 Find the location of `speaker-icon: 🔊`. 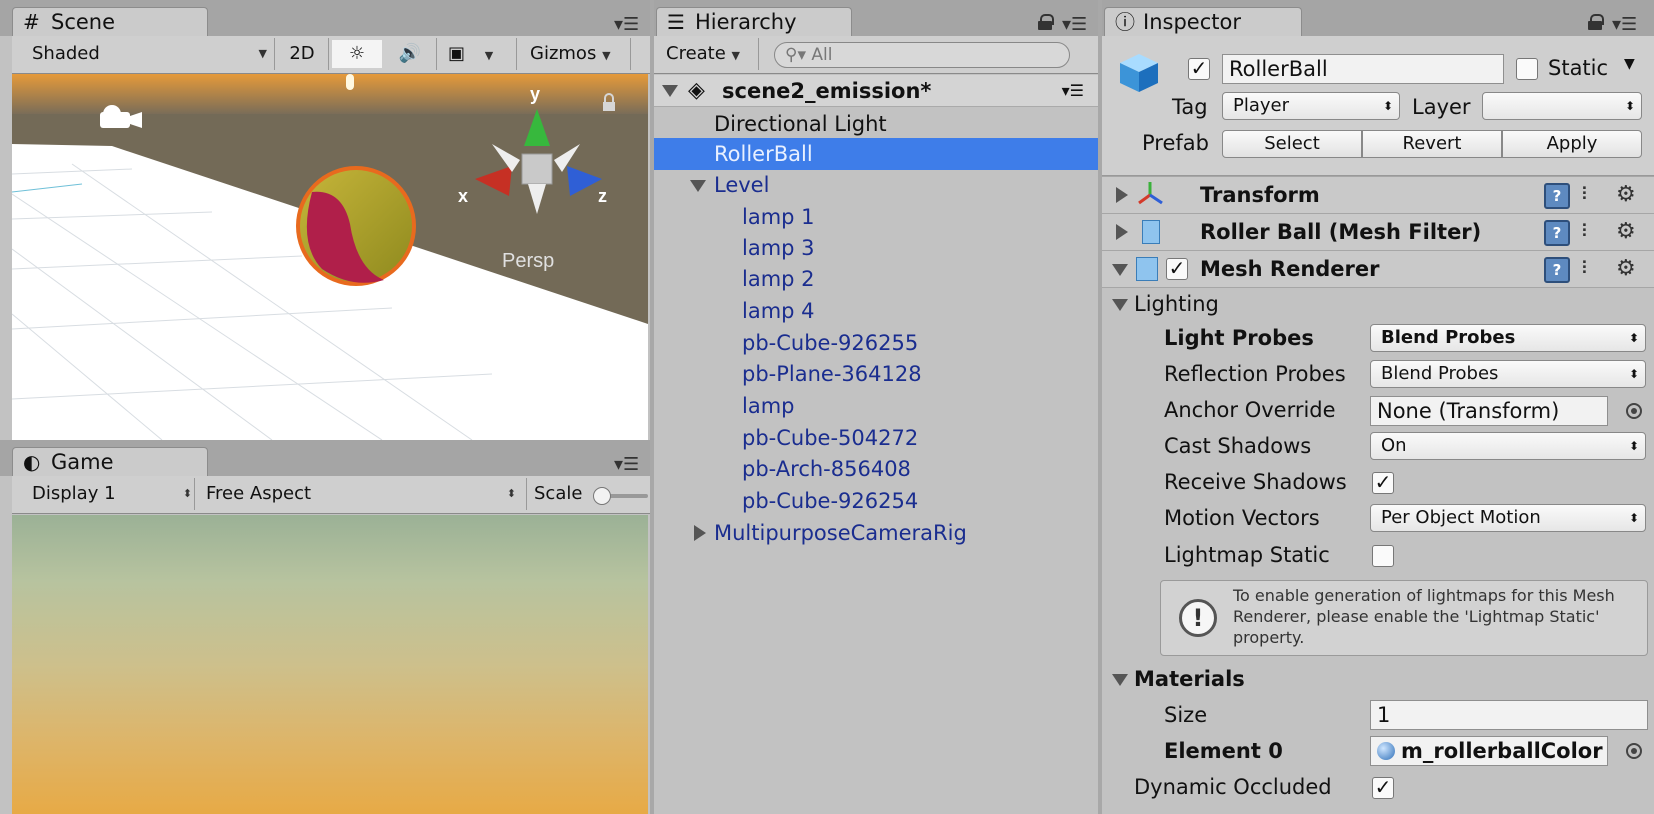

speaker-icon: 🔊 is located at coordinates (410, 53).